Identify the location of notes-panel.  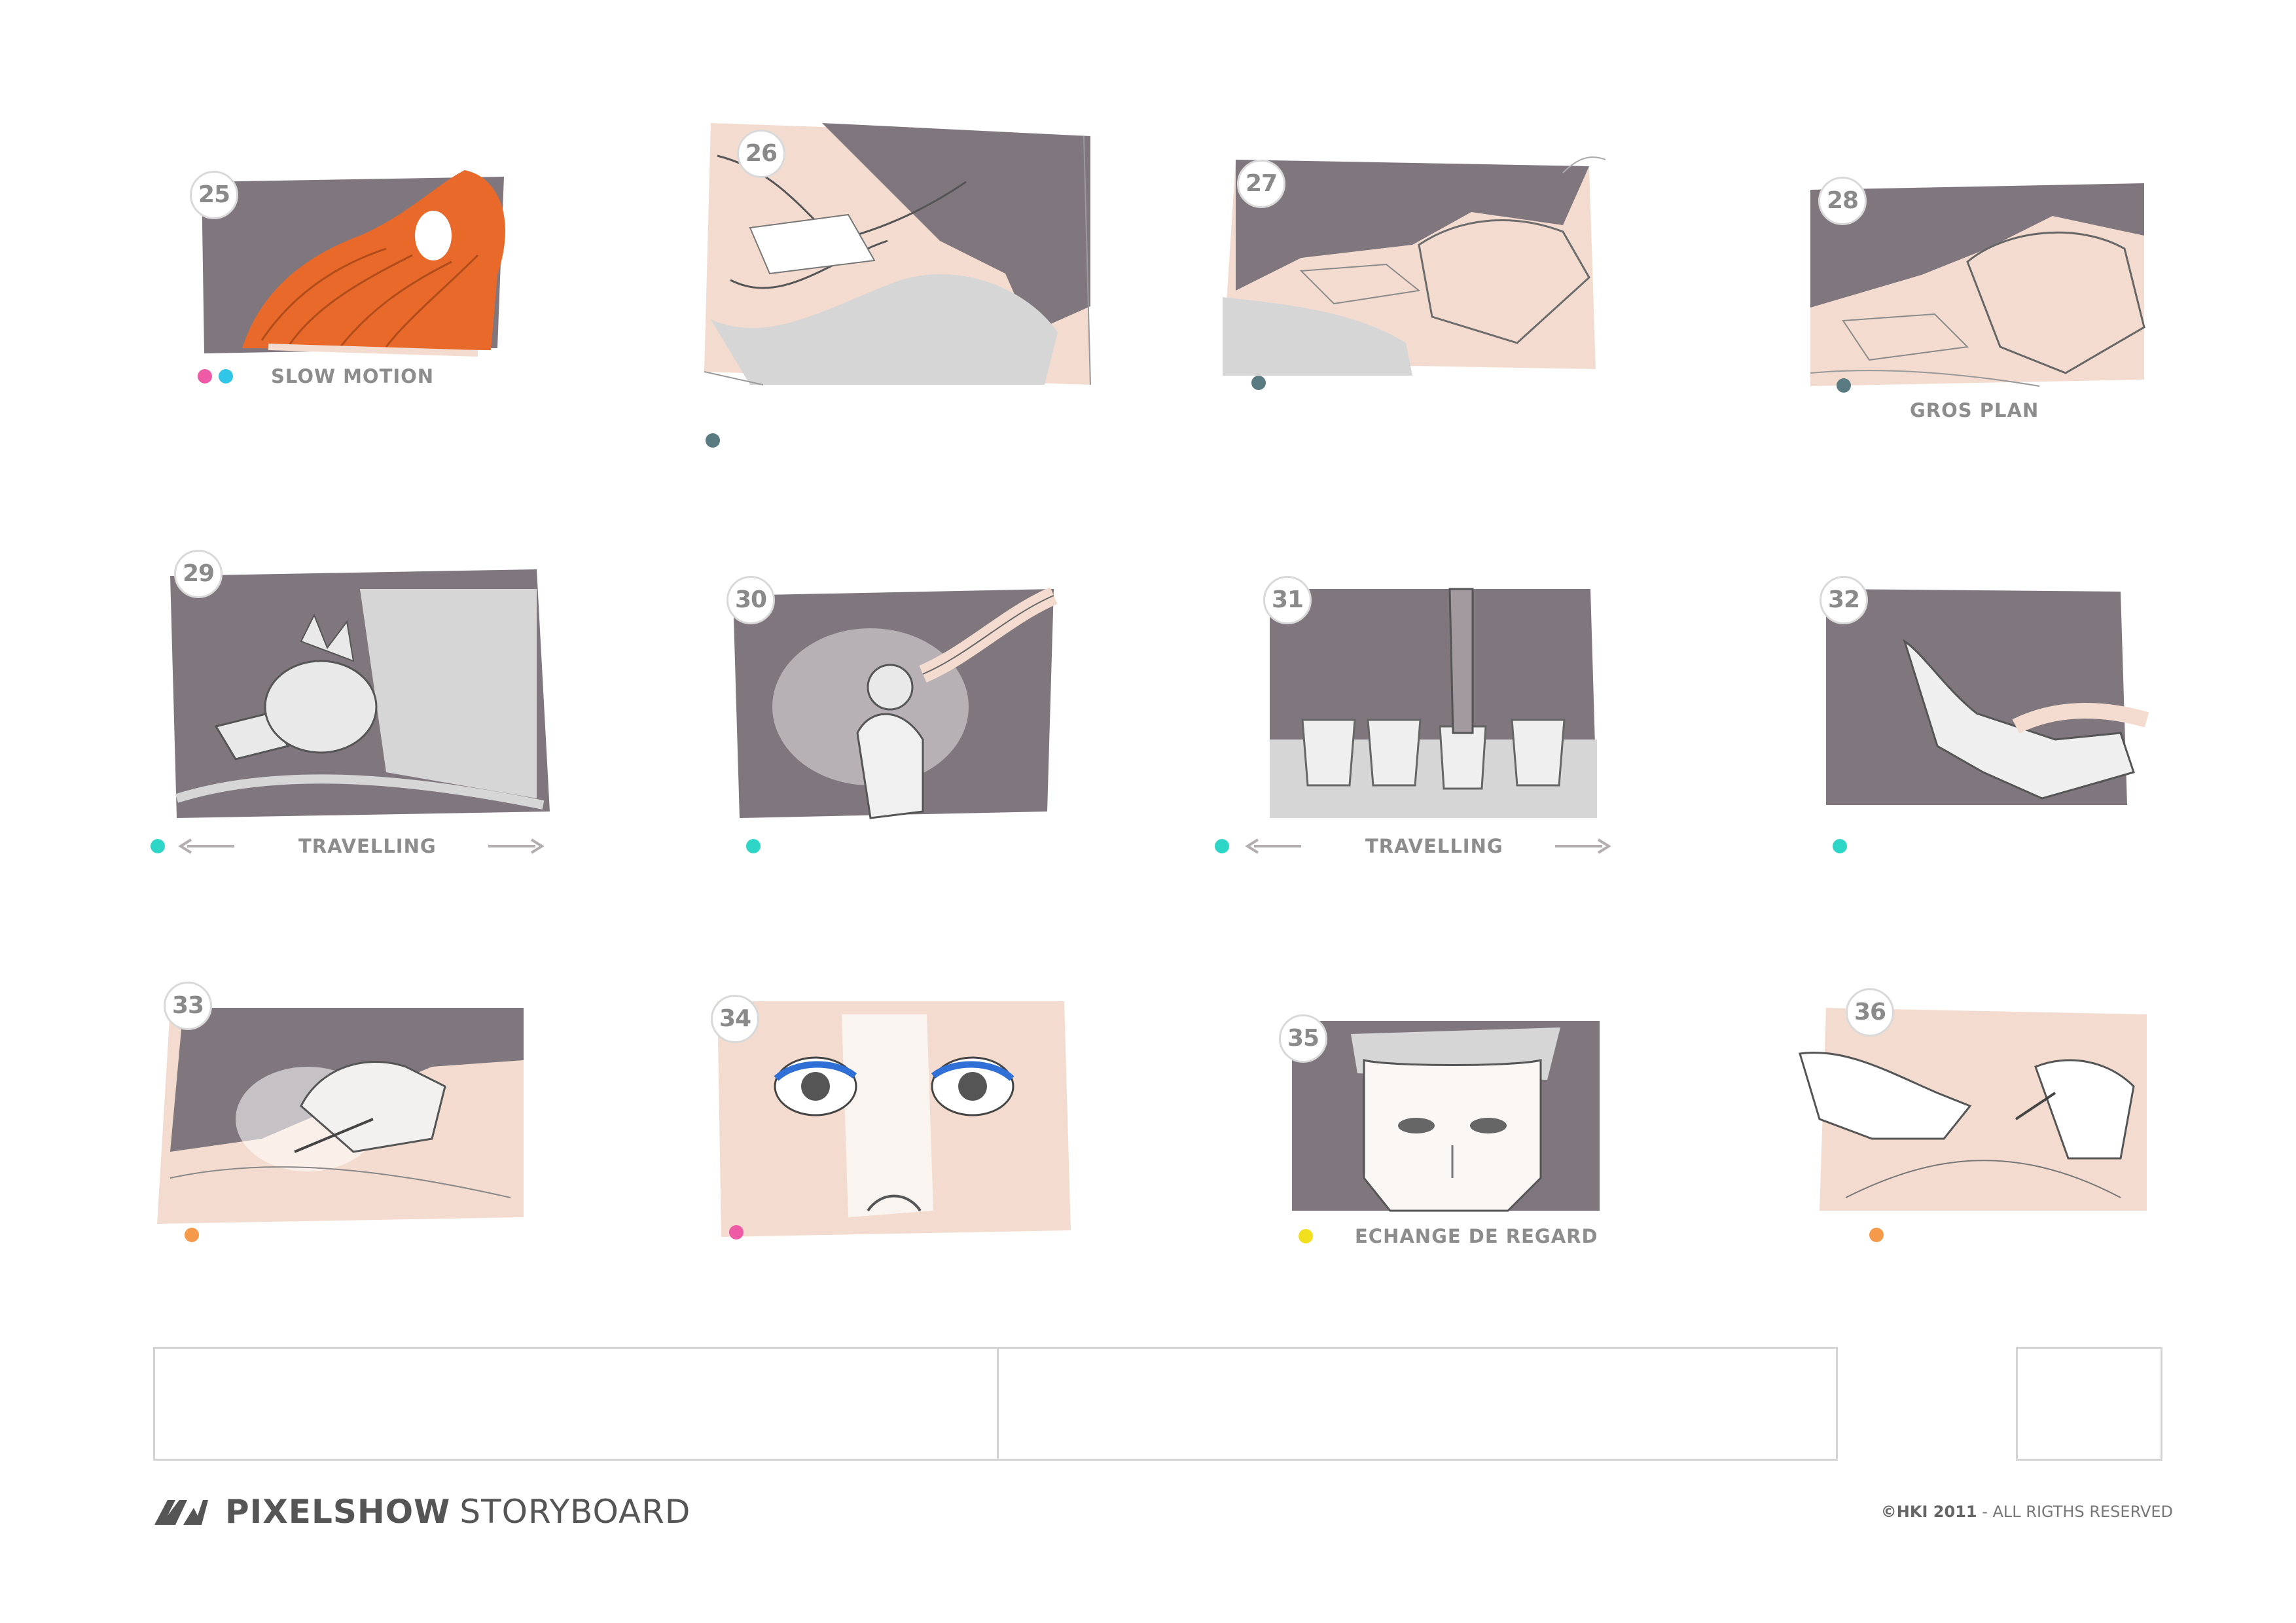
(995, 1404).